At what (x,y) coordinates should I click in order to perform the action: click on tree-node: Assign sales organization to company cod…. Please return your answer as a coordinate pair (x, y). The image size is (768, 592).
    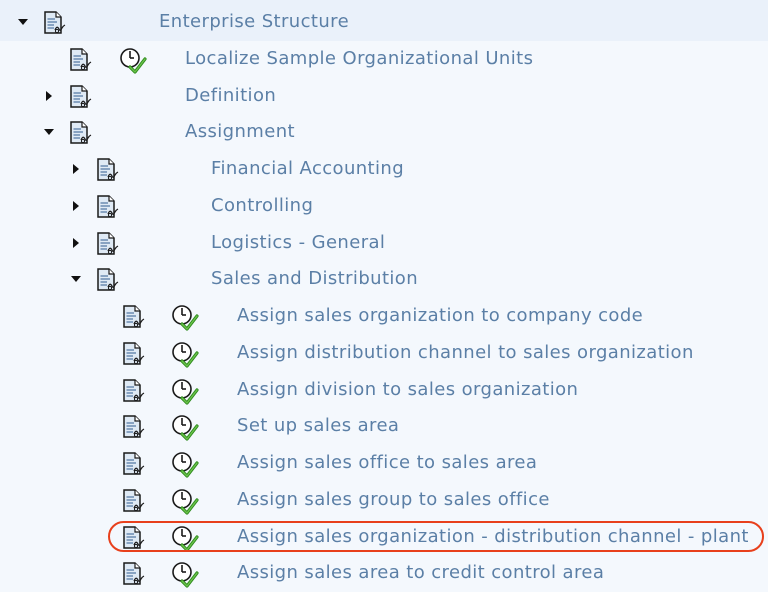
    Looking at the image, I should click on (384, 316).